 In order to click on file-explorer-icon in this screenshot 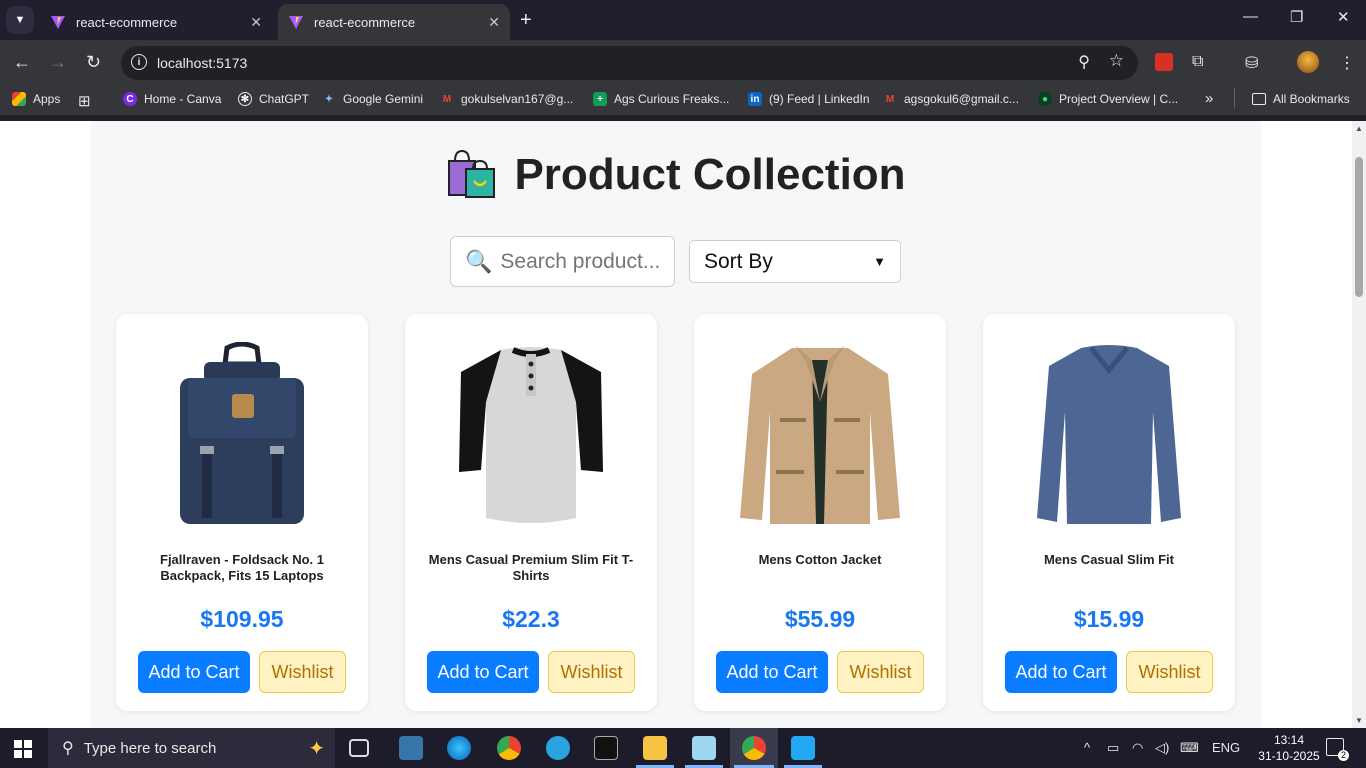, I will do `click(655, 748)`.